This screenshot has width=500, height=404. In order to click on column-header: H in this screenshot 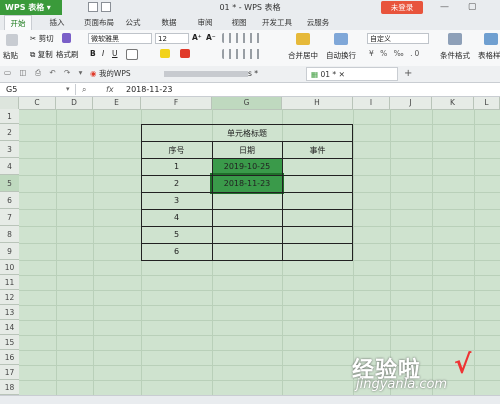, I will do `click(317, 103)`.